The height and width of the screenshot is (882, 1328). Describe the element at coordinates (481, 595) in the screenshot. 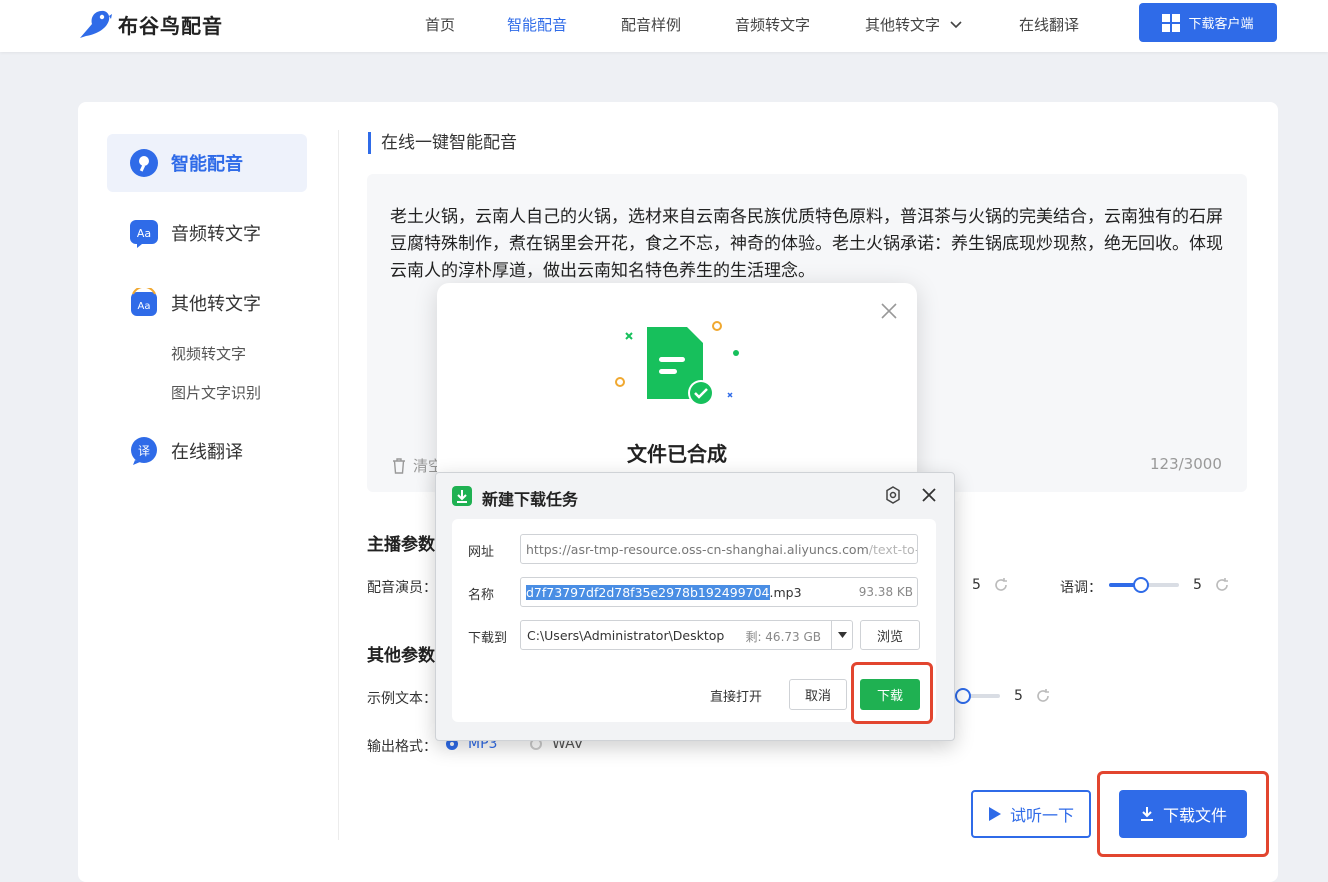

I see `name-label: 名称` at that location.